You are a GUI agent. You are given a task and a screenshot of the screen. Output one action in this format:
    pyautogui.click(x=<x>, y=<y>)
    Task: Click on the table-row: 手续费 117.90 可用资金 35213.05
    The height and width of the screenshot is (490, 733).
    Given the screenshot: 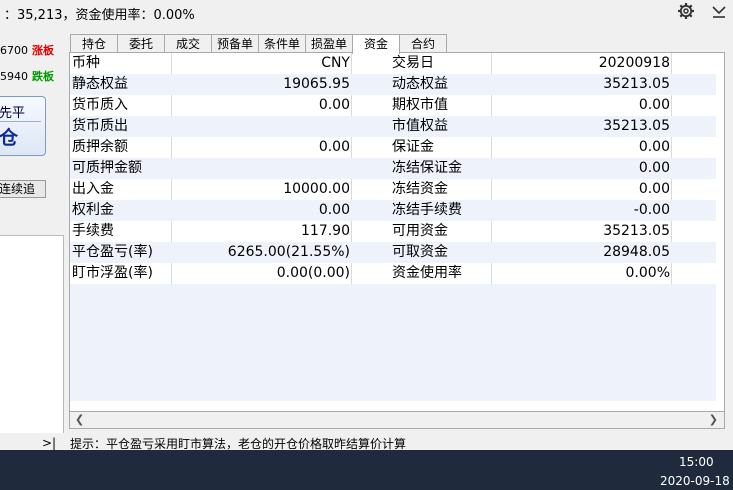 What is the action you would take?
    pyautogui.click(x=393, y=231)
    